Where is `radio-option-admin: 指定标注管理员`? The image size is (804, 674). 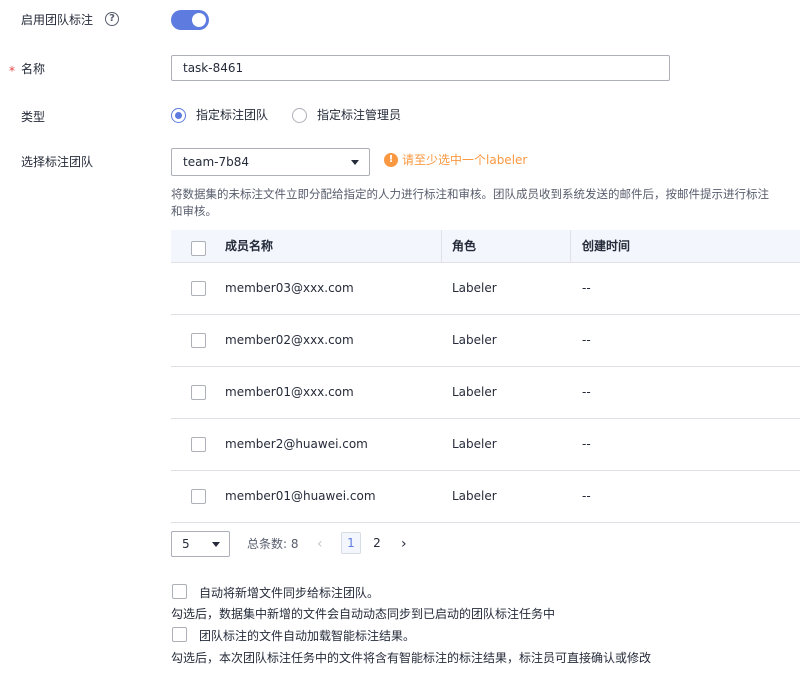 radio-option-admin: 指定标注管理员 is located at coordinates (346, 115).